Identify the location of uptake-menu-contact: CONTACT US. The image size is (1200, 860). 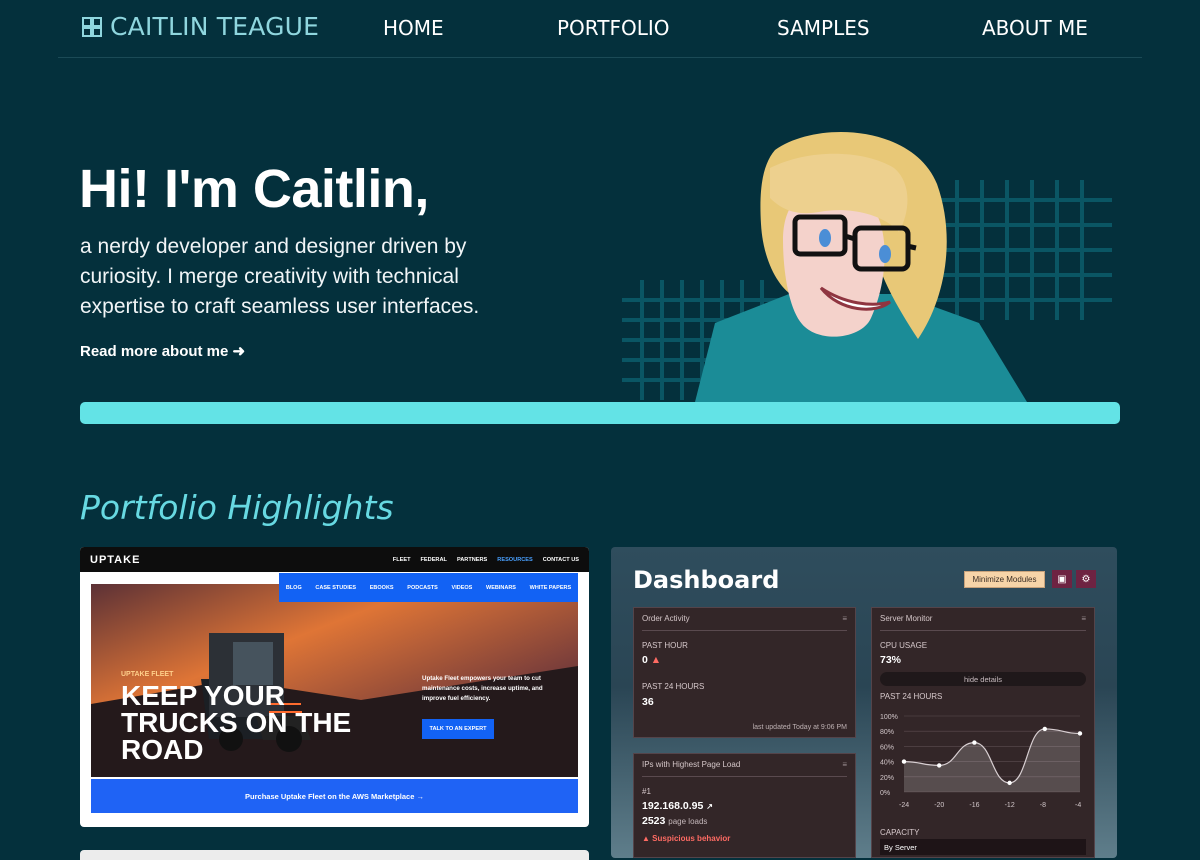
(561, 560).